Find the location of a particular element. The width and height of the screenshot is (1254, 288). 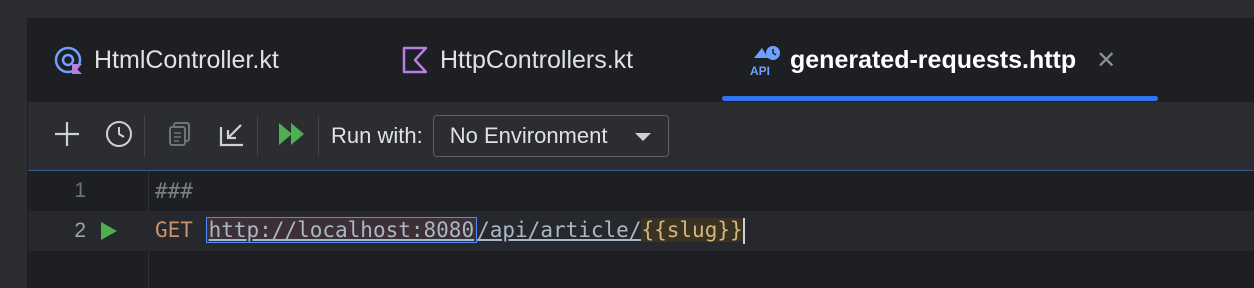

kotlin-file-icon is located at coordinates (416, 60).